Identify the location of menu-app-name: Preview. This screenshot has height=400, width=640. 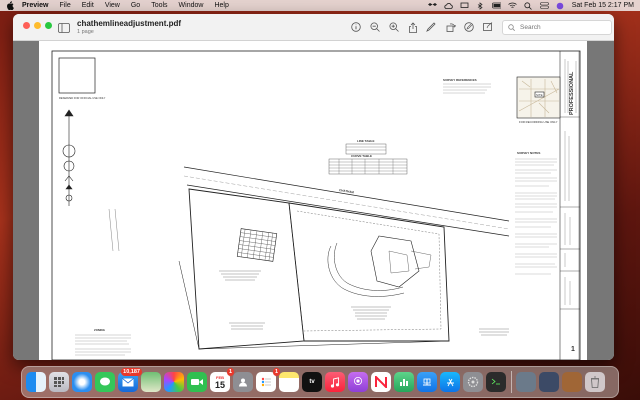
(35, 5).